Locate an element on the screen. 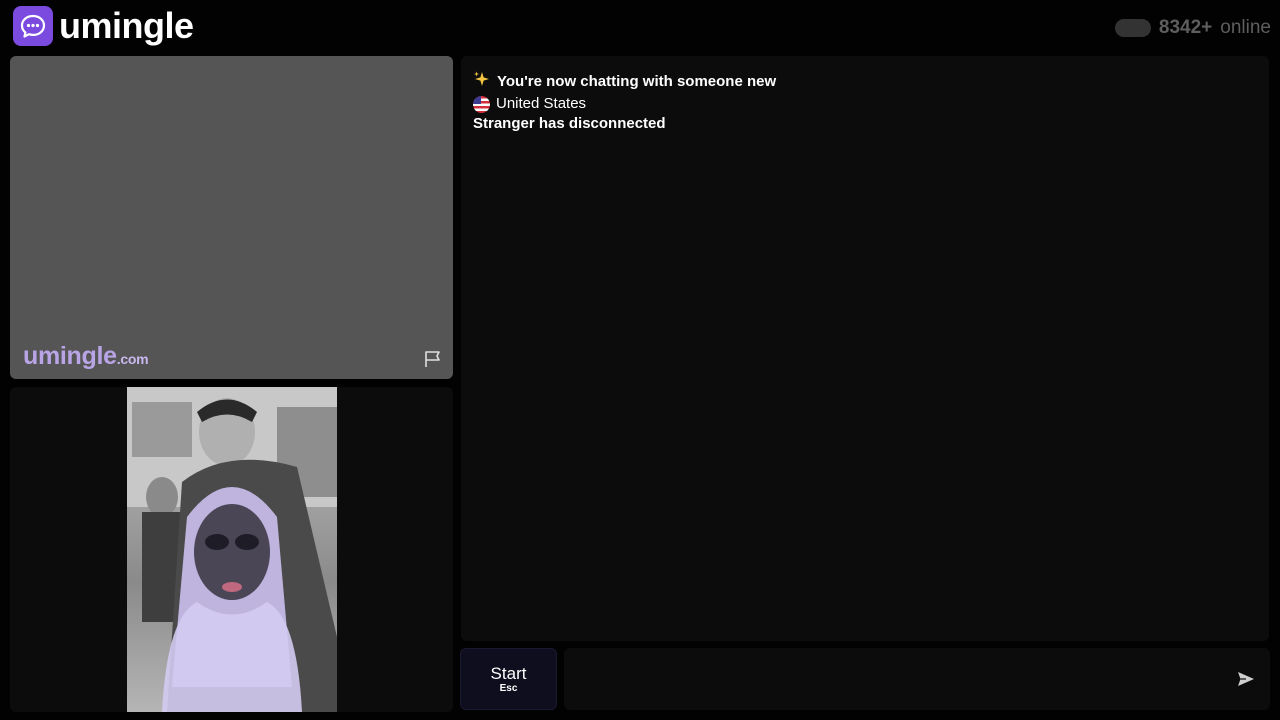 Image resolution: width=1280 pixels, height=720 pixels. us-flag-icon is located at coordinates (481, 104).